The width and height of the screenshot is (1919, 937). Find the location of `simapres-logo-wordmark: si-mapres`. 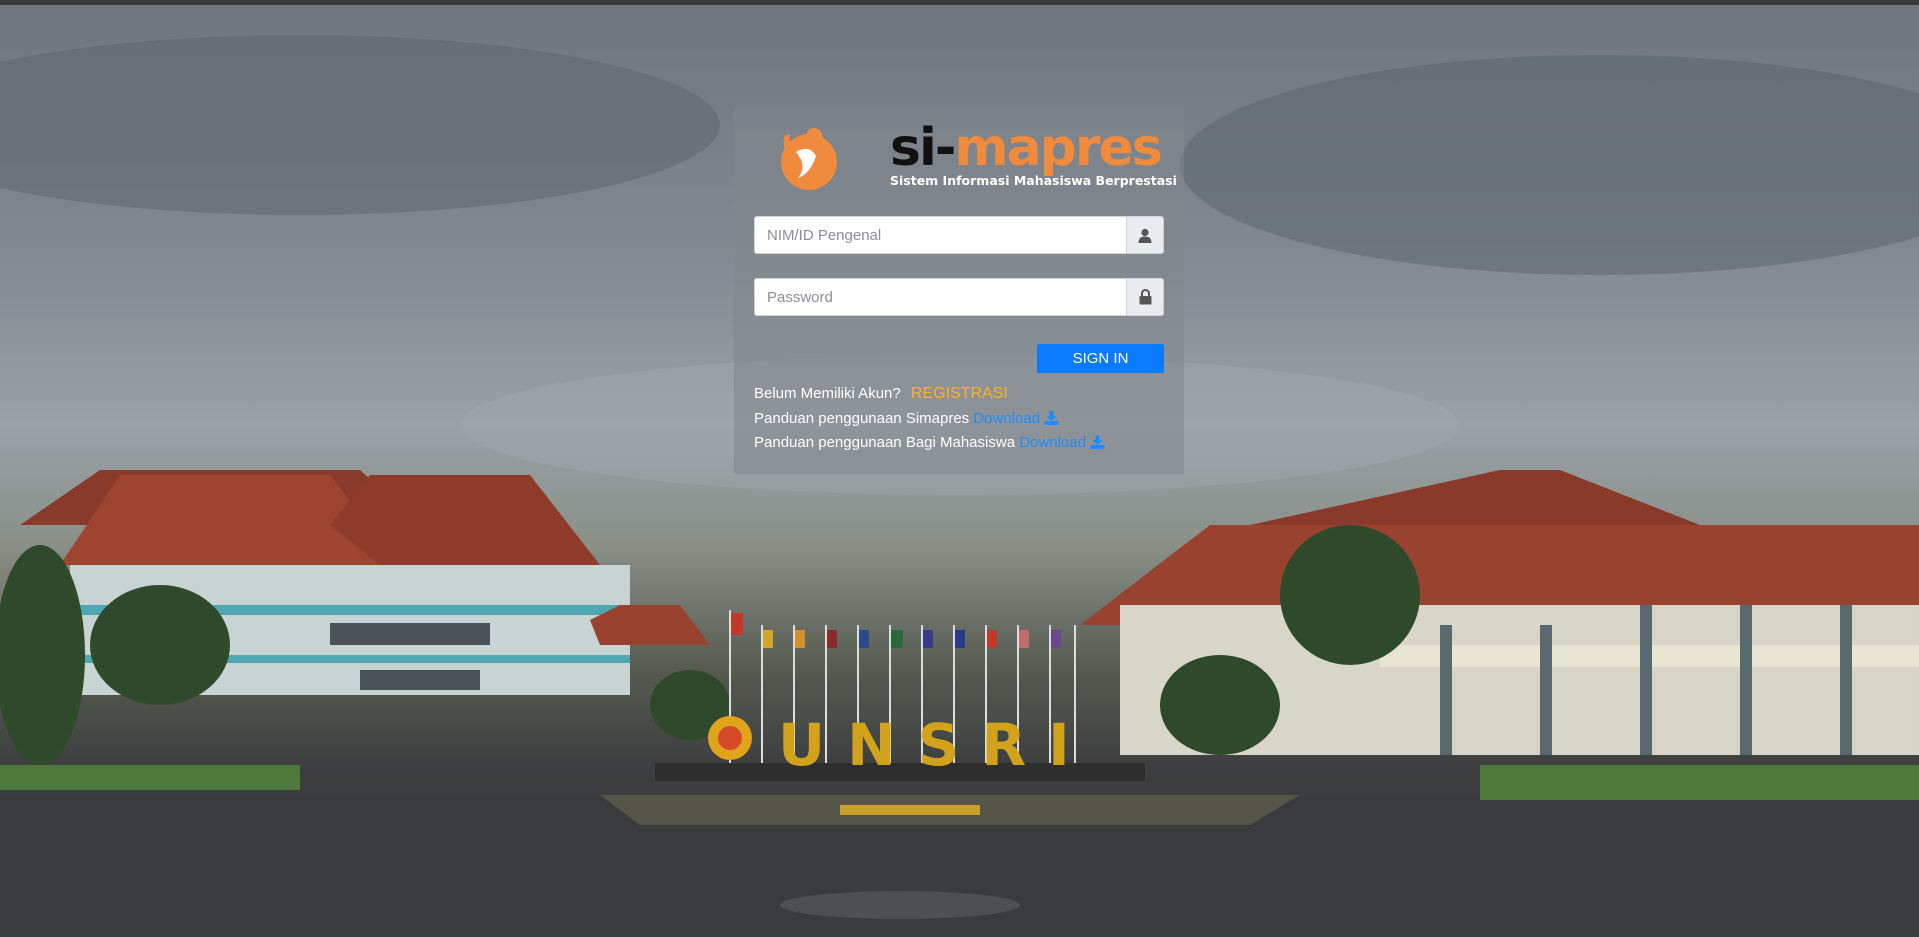

simapres-logo-wordmark: si-mapres is located at coordinates (1026, 148).